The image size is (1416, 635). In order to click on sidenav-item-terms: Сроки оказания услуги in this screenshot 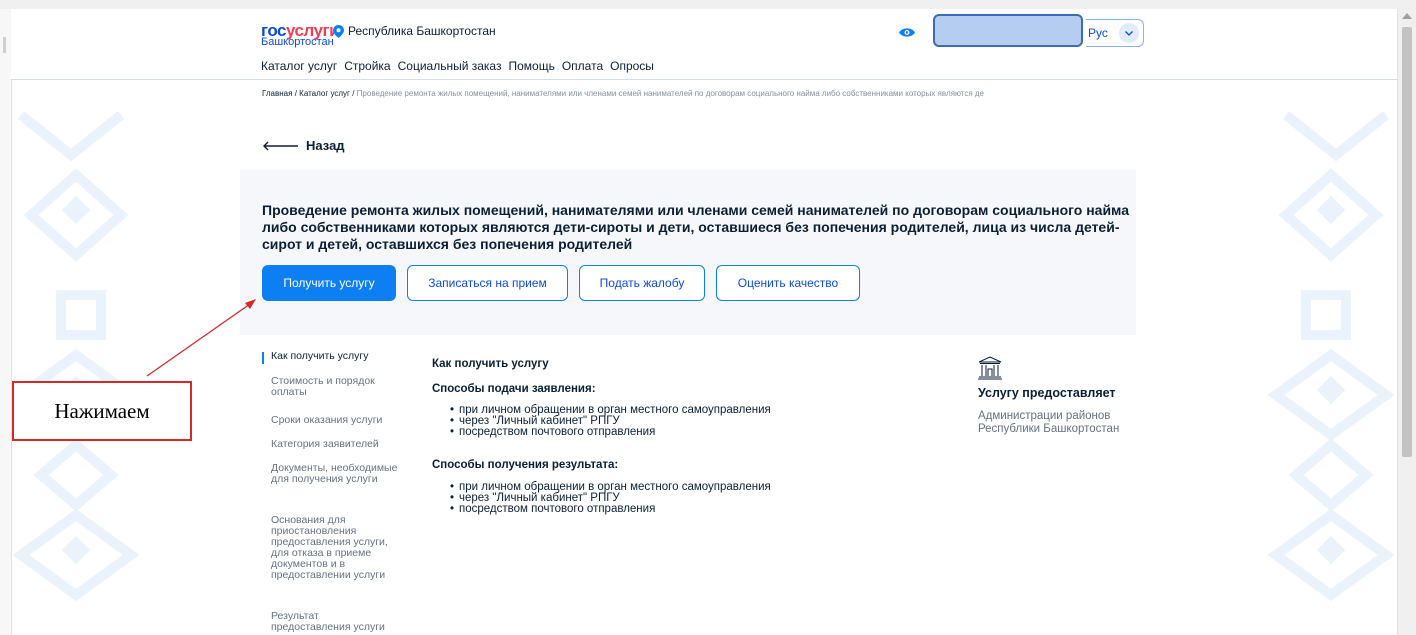, I will do `click(336, 420)`.